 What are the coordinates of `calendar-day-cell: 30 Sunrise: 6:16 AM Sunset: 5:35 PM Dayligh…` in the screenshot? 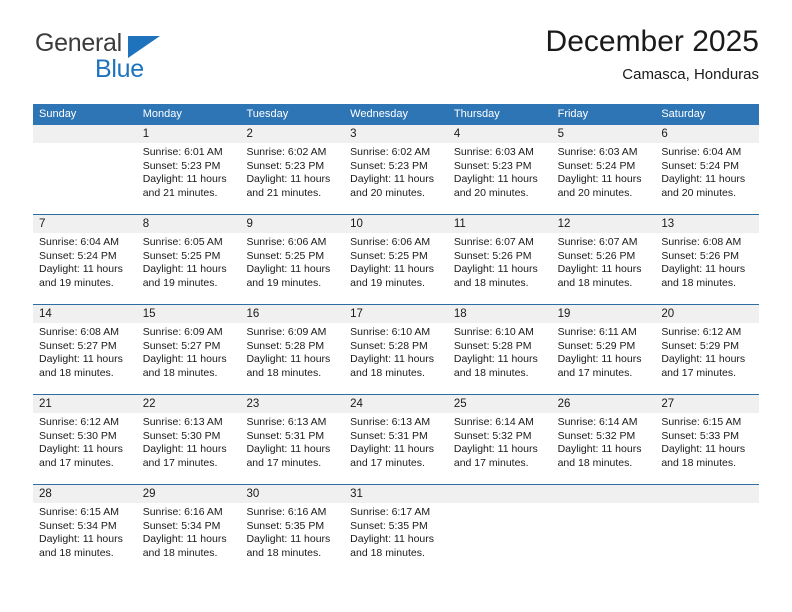 It's located at (292, 529).